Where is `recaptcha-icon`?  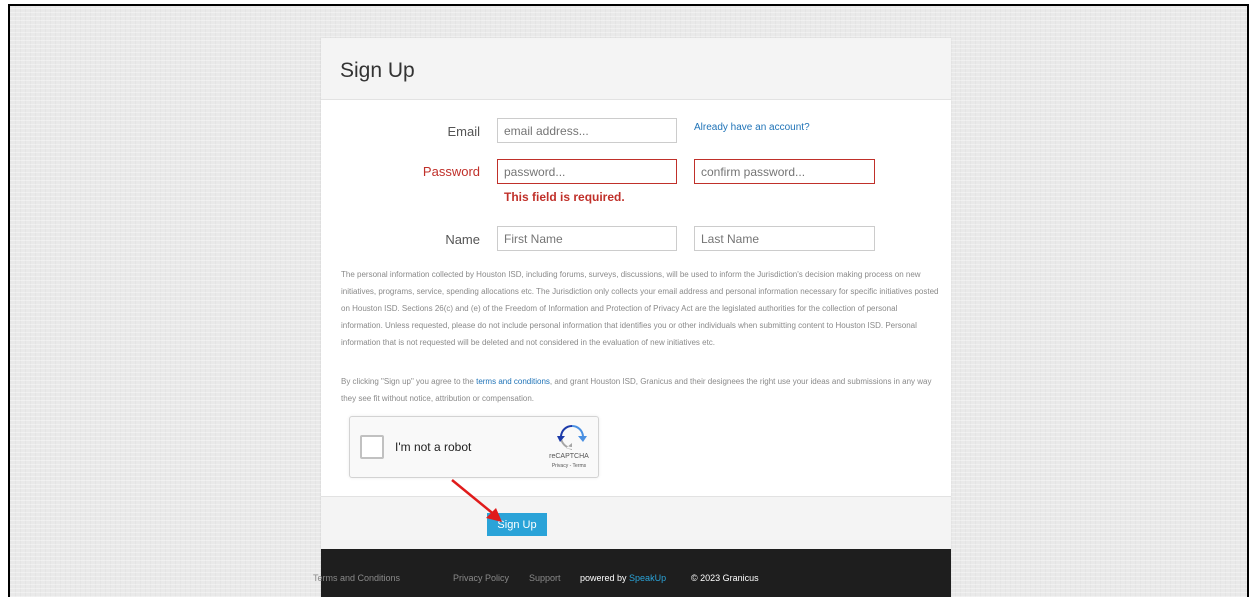 recaptcha-icon is located at coordinates (572, 437).